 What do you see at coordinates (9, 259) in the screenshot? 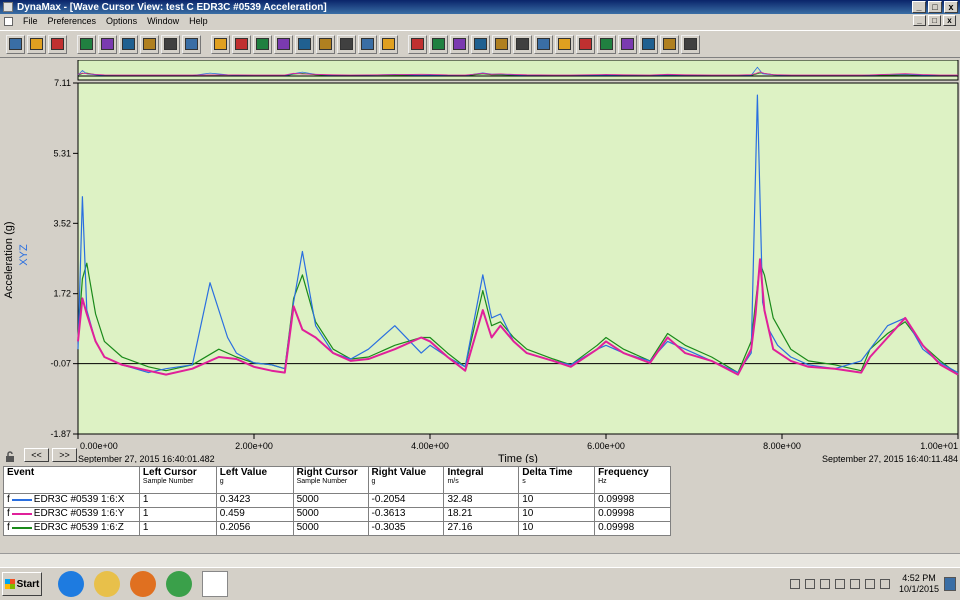
I see `y-axis-label: Acceleration (g)` at bounding box center [9, 259].